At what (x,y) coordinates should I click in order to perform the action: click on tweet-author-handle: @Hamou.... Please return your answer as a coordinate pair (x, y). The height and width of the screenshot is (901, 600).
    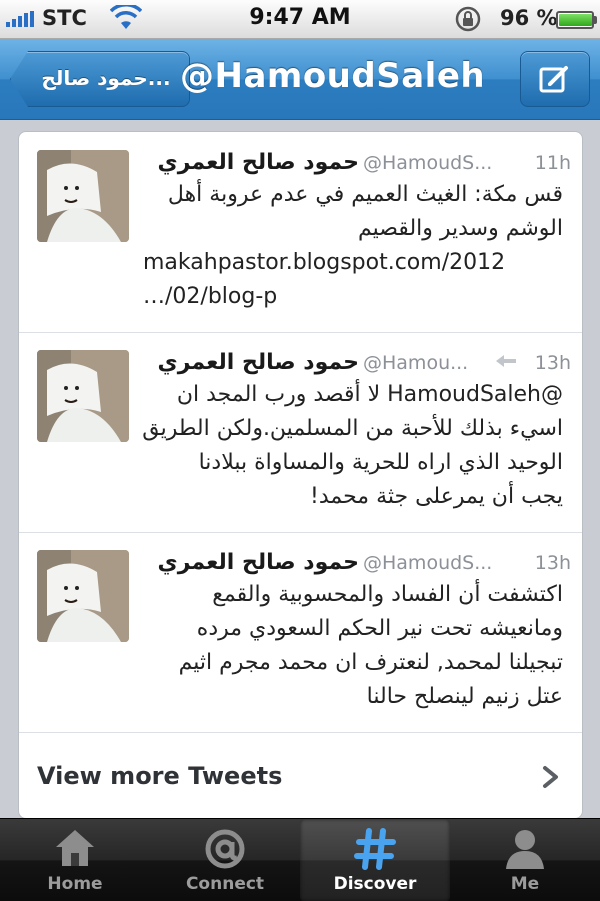
    Looking at the image, I should click on (416, 363).